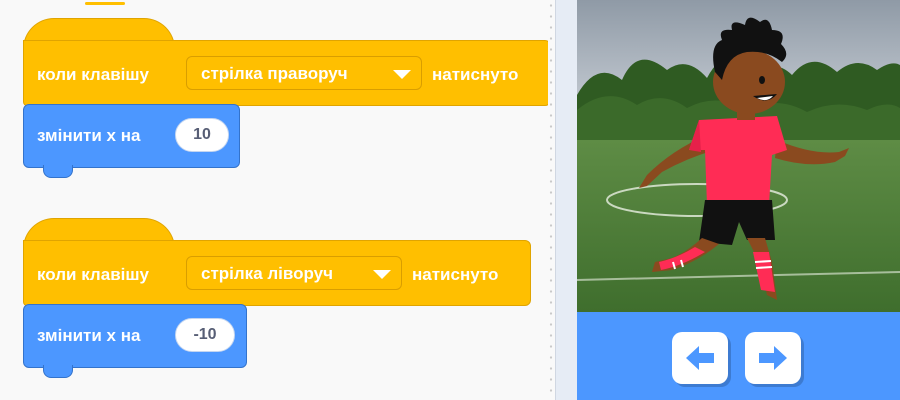 This screenshot has width=900, height=400. What do you see at coordinates (274, 73) in the screenshot?
I see `key-dropdown-label: стрілка праворуч` at bounding box center [274, 73].